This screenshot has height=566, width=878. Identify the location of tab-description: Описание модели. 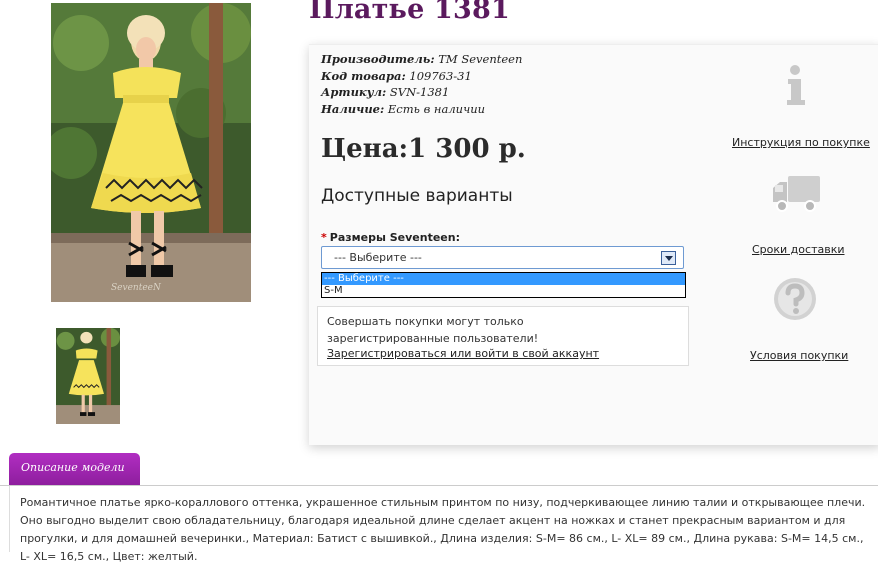
(74, 469).